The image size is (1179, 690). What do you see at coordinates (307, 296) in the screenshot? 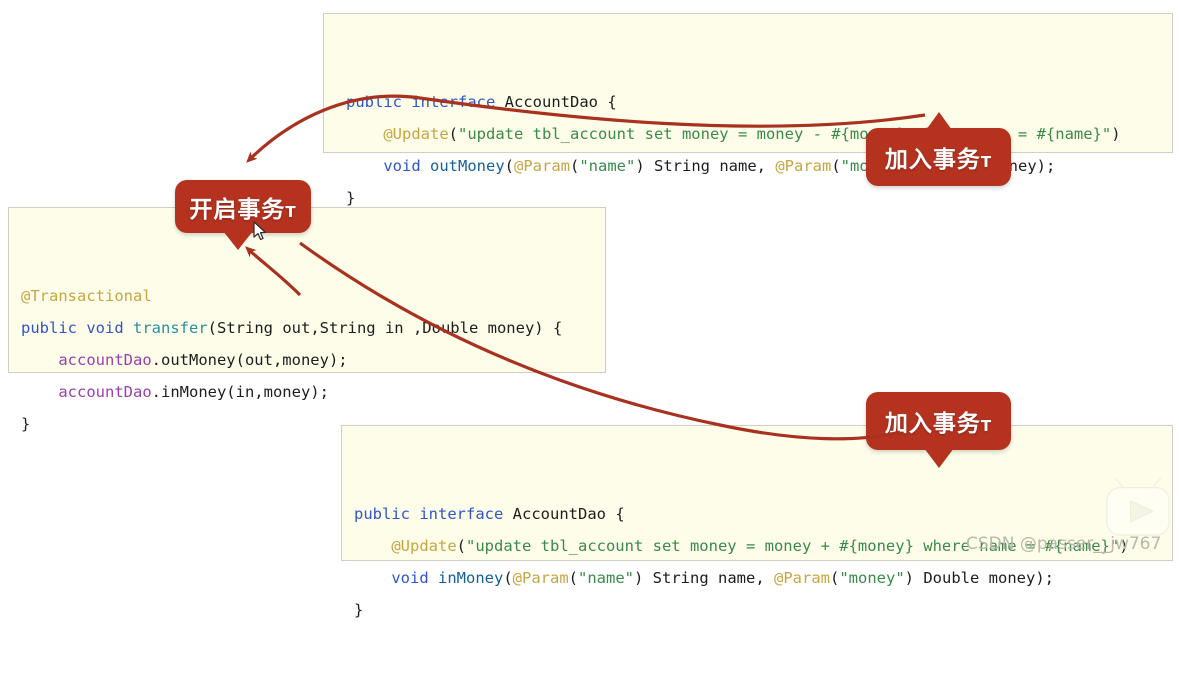
I see `code-line: @Transactional` at bounding box center [307, 296].